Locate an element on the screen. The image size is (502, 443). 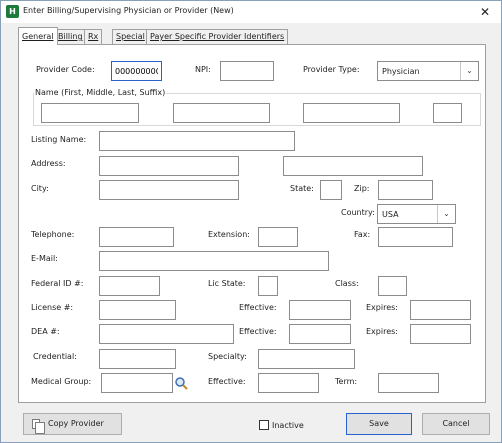
fax-input is located at coordinates (415, 237).